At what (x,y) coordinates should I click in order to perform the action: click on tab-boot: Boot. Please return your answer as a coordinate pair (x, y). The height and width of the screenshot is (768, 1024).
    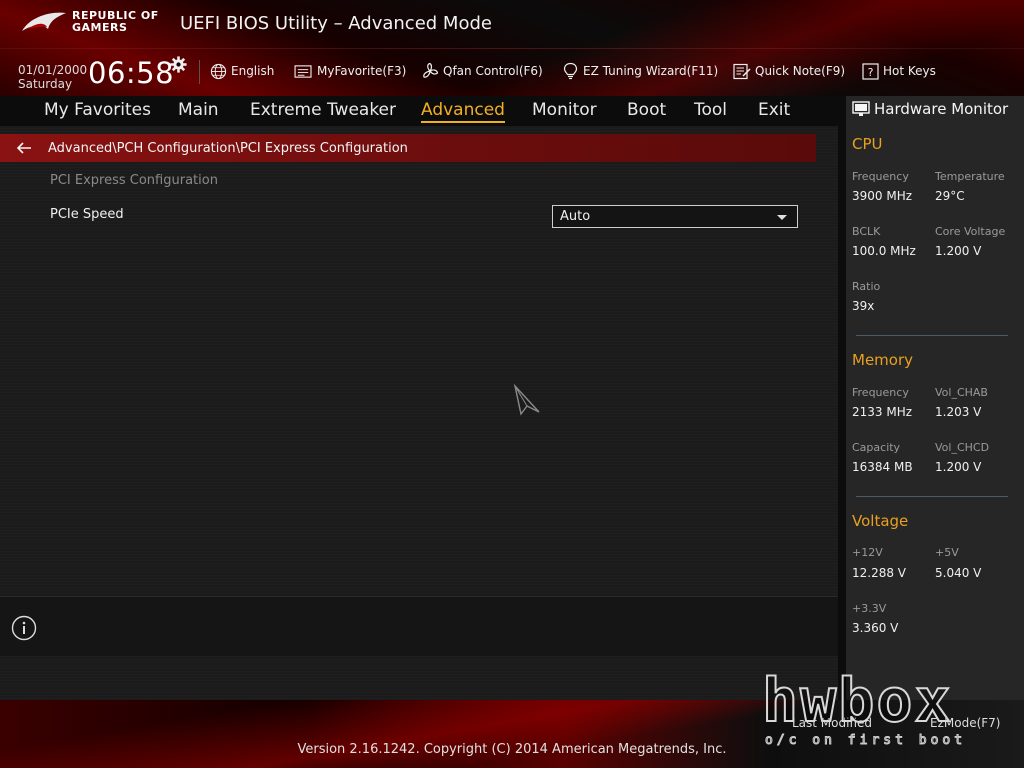
    Looking at the image, I should click on (646, 110).